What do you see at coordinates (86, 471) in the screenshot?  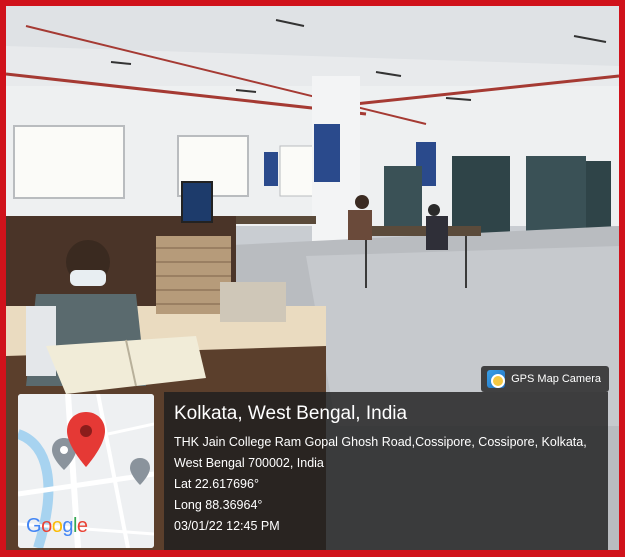 I see `map-thumbnail: Google` at bounding box center [86, 471].